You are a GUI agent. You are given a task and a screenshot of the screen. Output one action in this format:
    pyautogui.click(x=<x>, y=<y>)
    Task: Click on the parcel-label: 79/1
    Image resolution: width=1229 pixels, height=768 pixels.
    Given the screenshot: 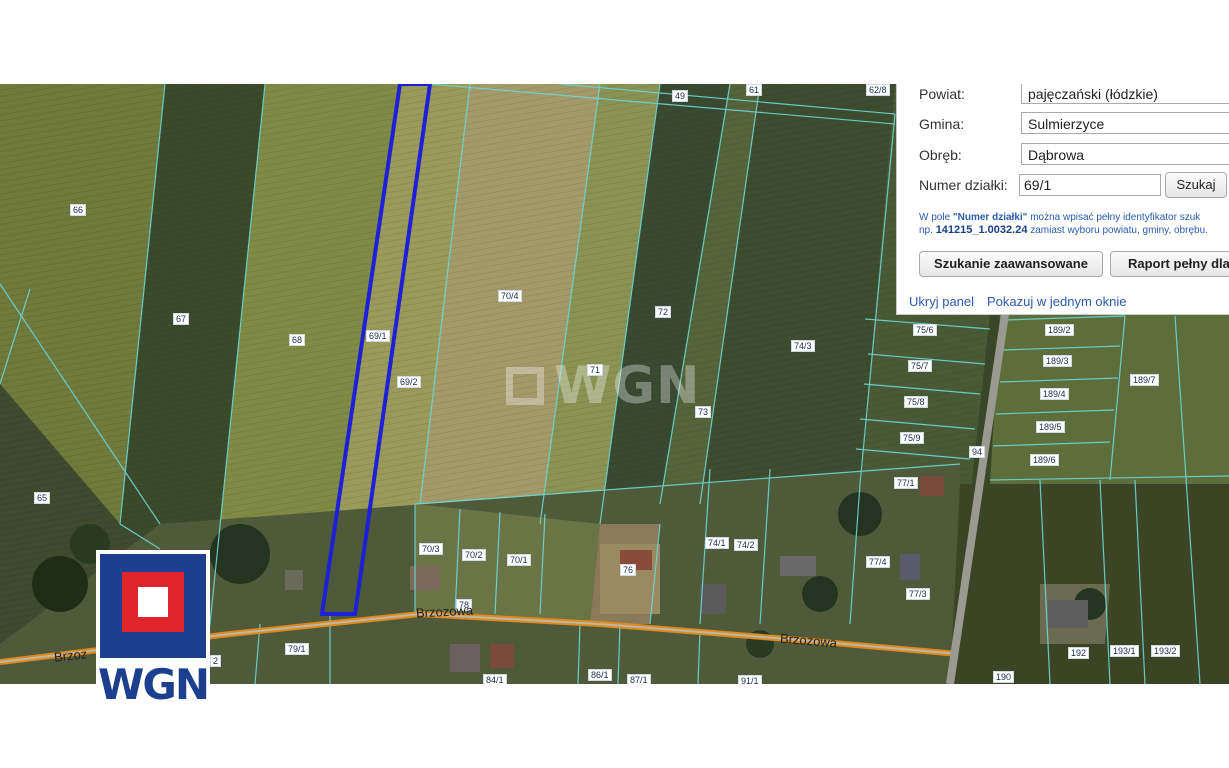 What is the action you would take?
    pyautogui.click(x=297, y=649)
    